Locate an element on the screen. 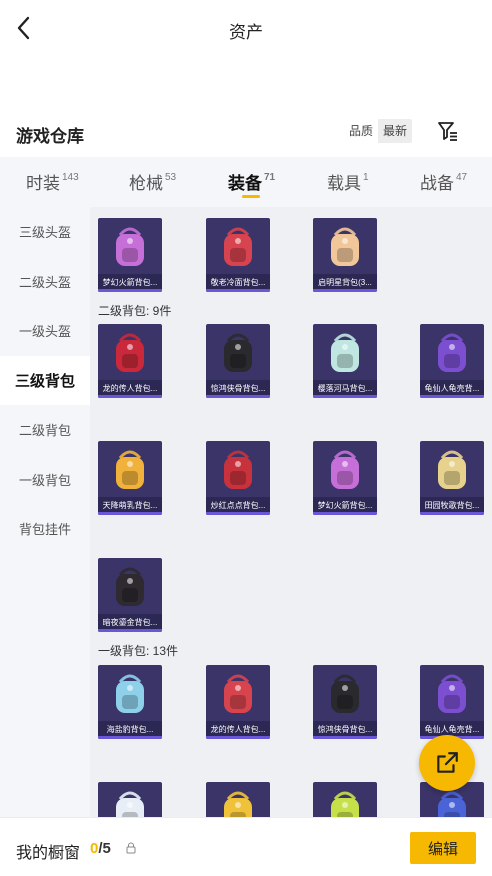 Image resolution: width=492 pixels, height=876 pixels. wardrobe-count: 0/5 is located at coordinates (100, 848).